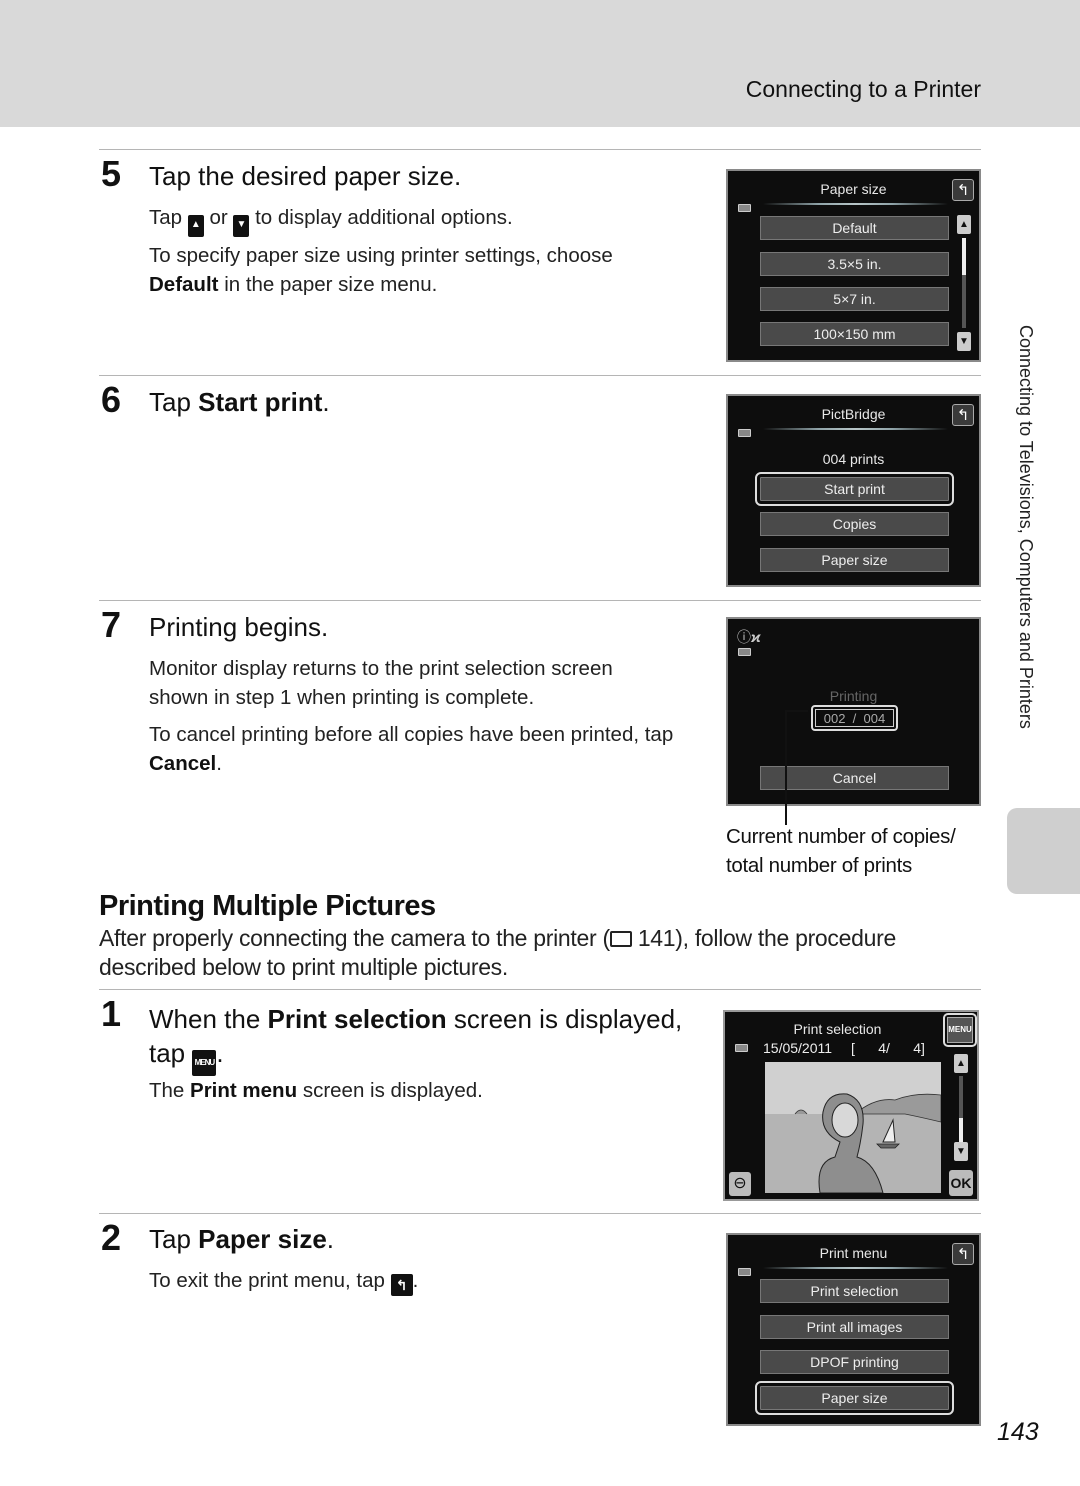 The height and width of the screenshot is (1486, 1080). What do you see at coordinates (853, 696) in the screenshot?
I see `printing-status: Printing` at bounding box center [853, 696].